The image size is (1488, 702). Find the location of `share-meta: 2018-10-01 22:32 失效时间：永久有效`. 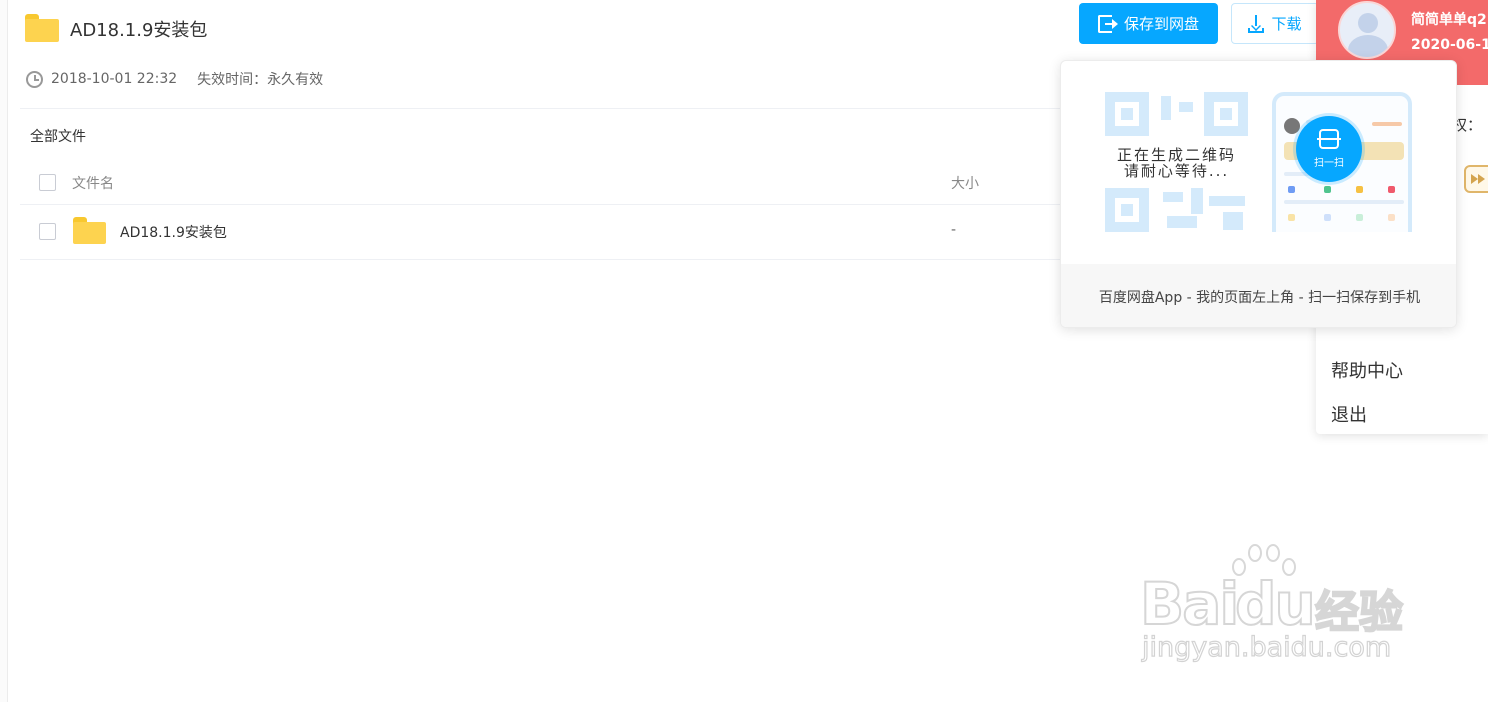

share-meta: 2018-10-01 22:32 失效时间：永久有效 is located at coordinates (174, 79).